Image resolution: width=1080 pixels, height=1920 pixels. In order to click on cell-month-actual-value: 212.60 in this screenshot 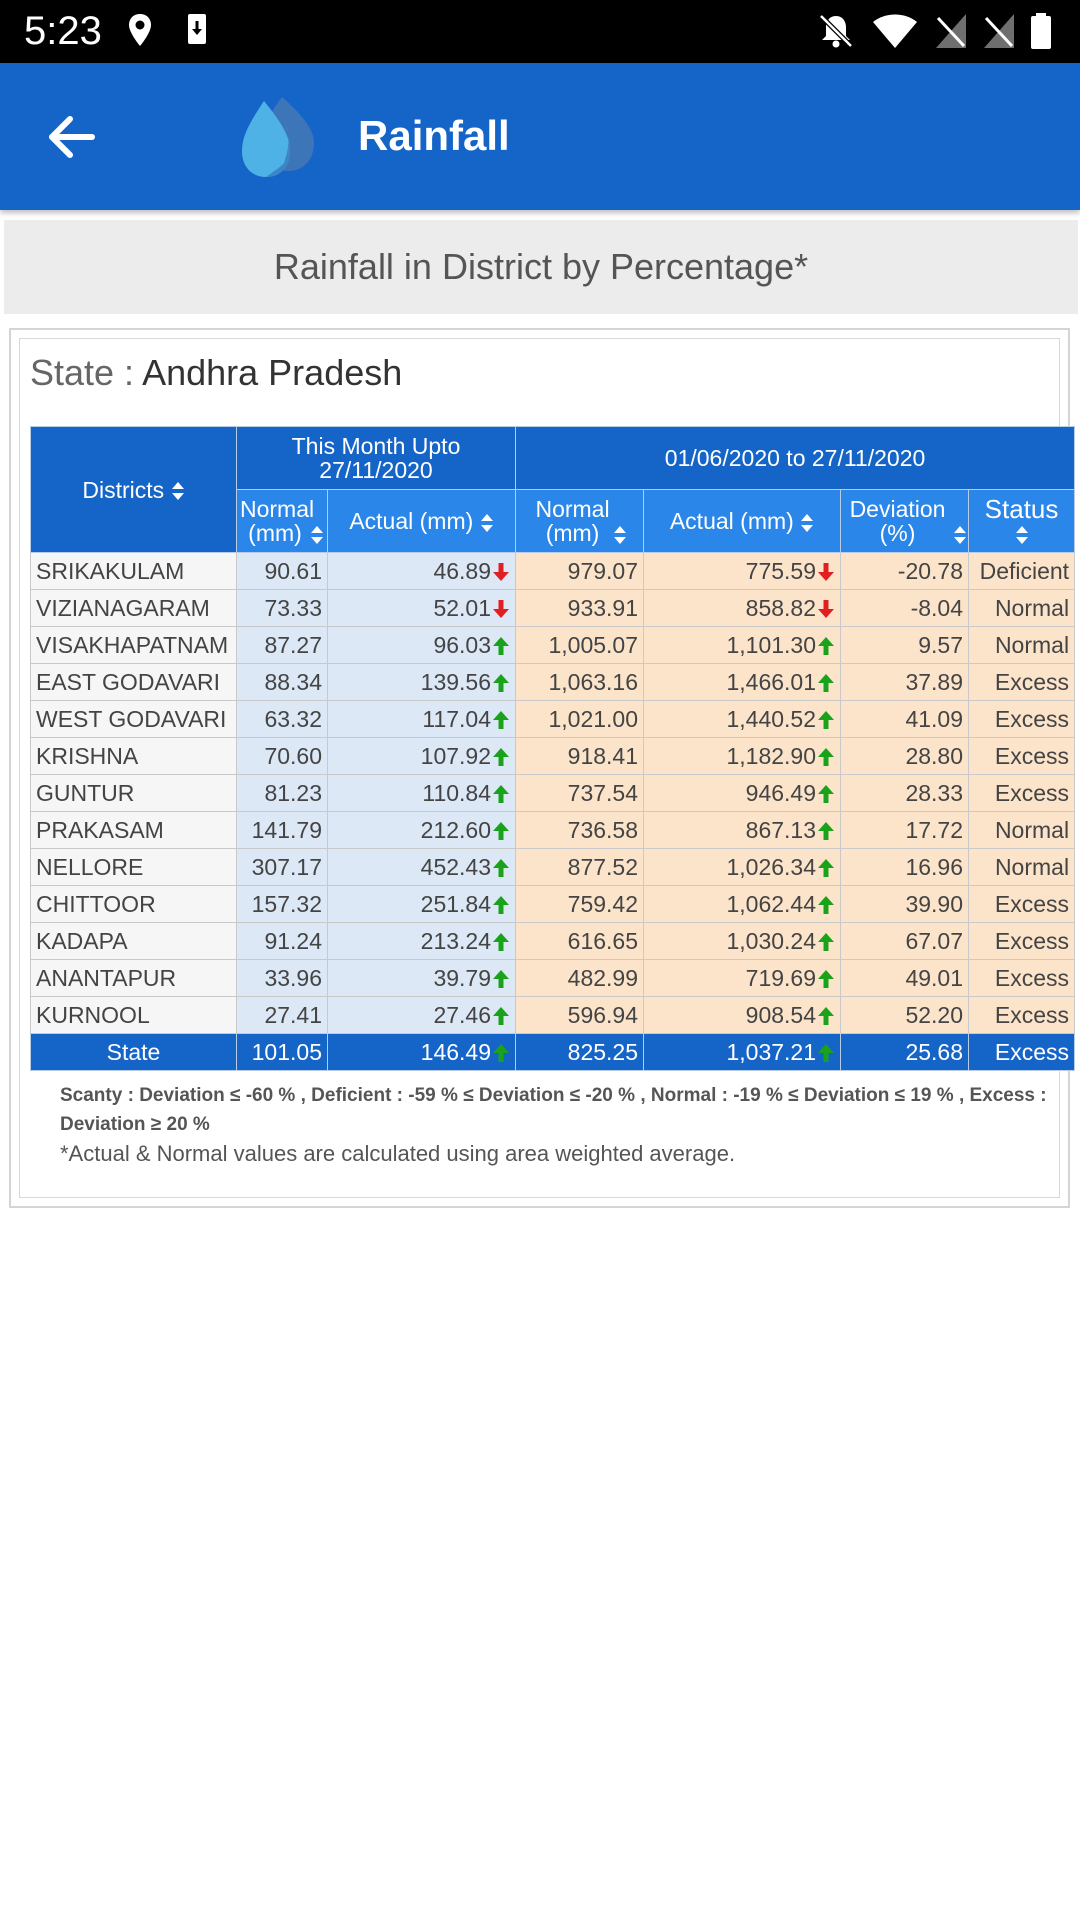, I will do `click(456, 829)`.